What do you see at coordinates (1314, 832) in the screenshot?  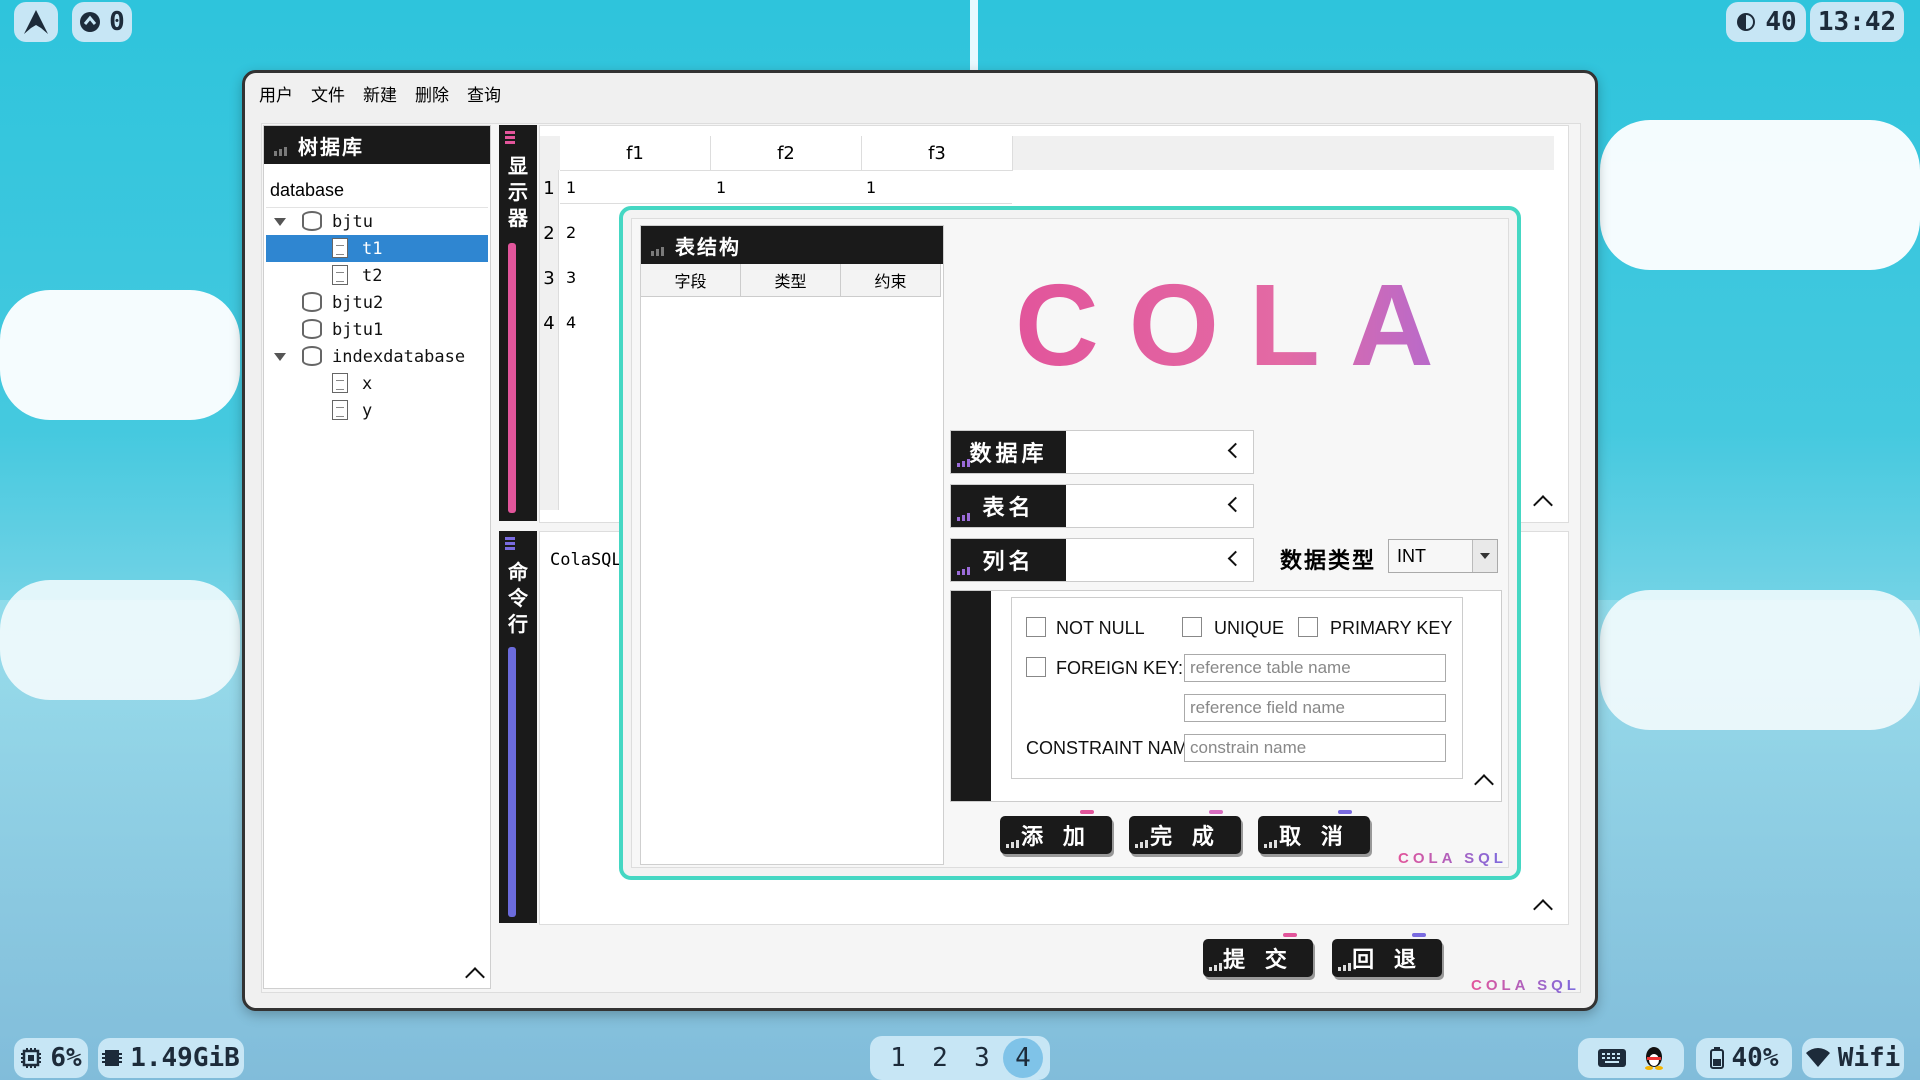 I see `cancel-button: 取 消` at bounding box center [1314, 832].